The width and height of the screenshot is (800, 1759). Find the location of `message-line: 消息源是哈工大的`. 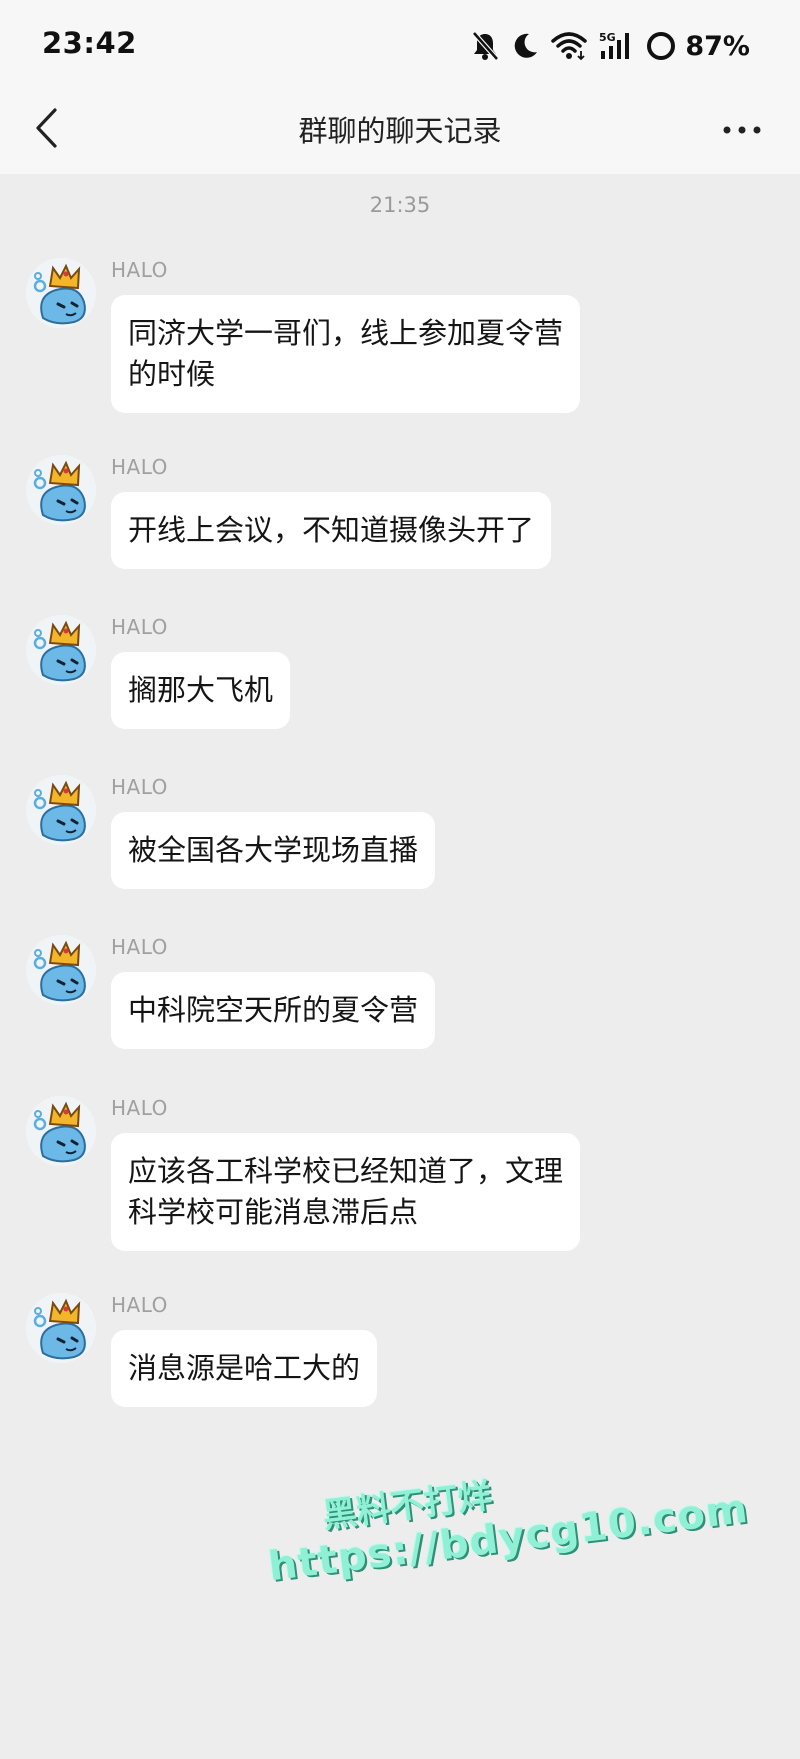

message-line: 消息源是哈工大的 is located at coordinates (244, 1368).